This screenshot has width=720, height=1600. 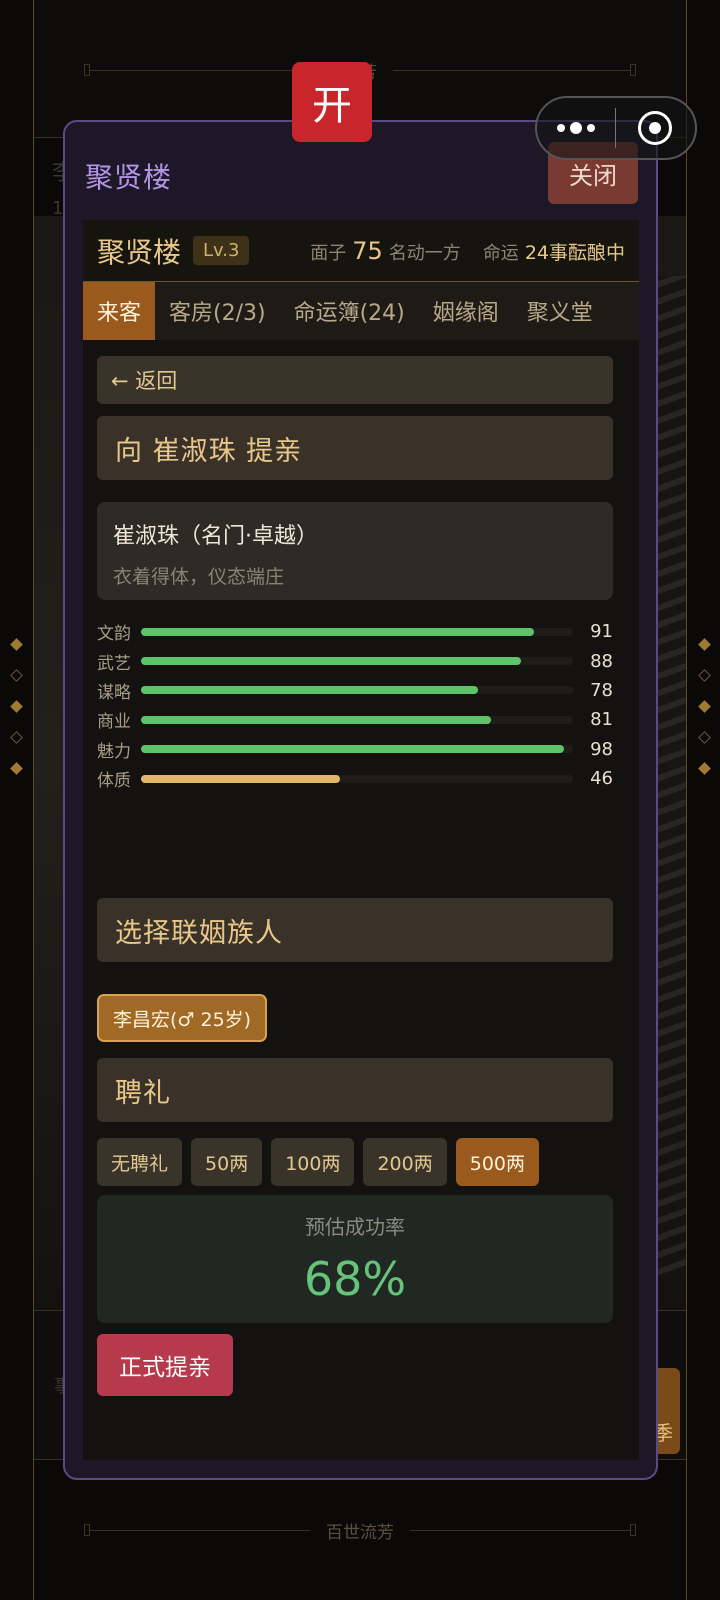 I want to click on building-stats: 面子 75 名动一方 命运 24事酝酿中, so click(x=467, y=251).